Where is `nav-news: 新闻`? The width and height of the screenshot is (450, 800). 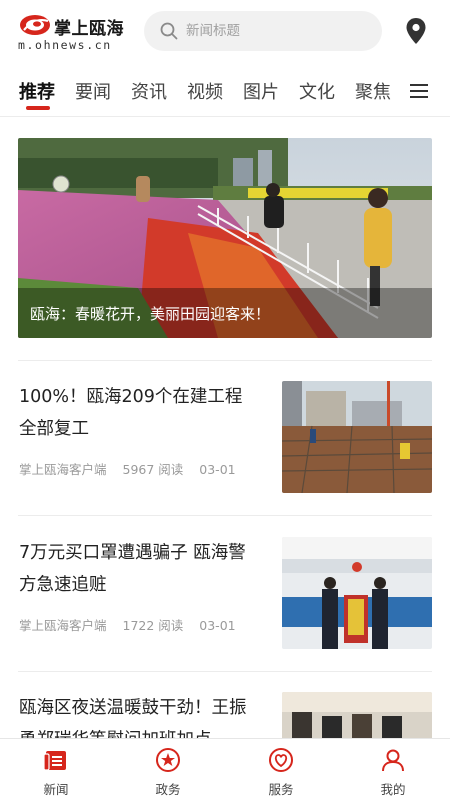 nav-news: 新闻 is located at coordinates (56, 769).